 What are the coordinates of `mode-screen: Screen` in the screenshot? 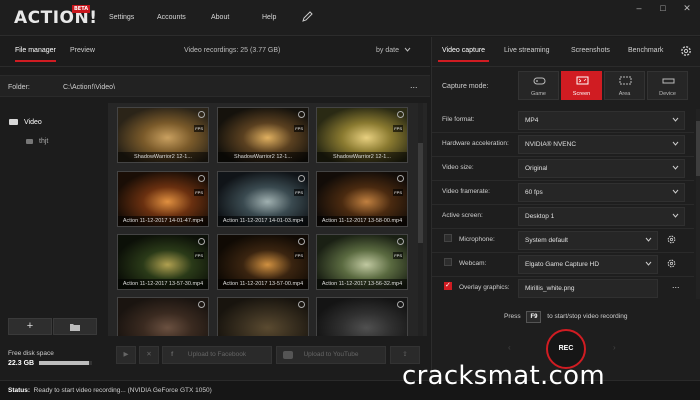 It's located at (581, 85).